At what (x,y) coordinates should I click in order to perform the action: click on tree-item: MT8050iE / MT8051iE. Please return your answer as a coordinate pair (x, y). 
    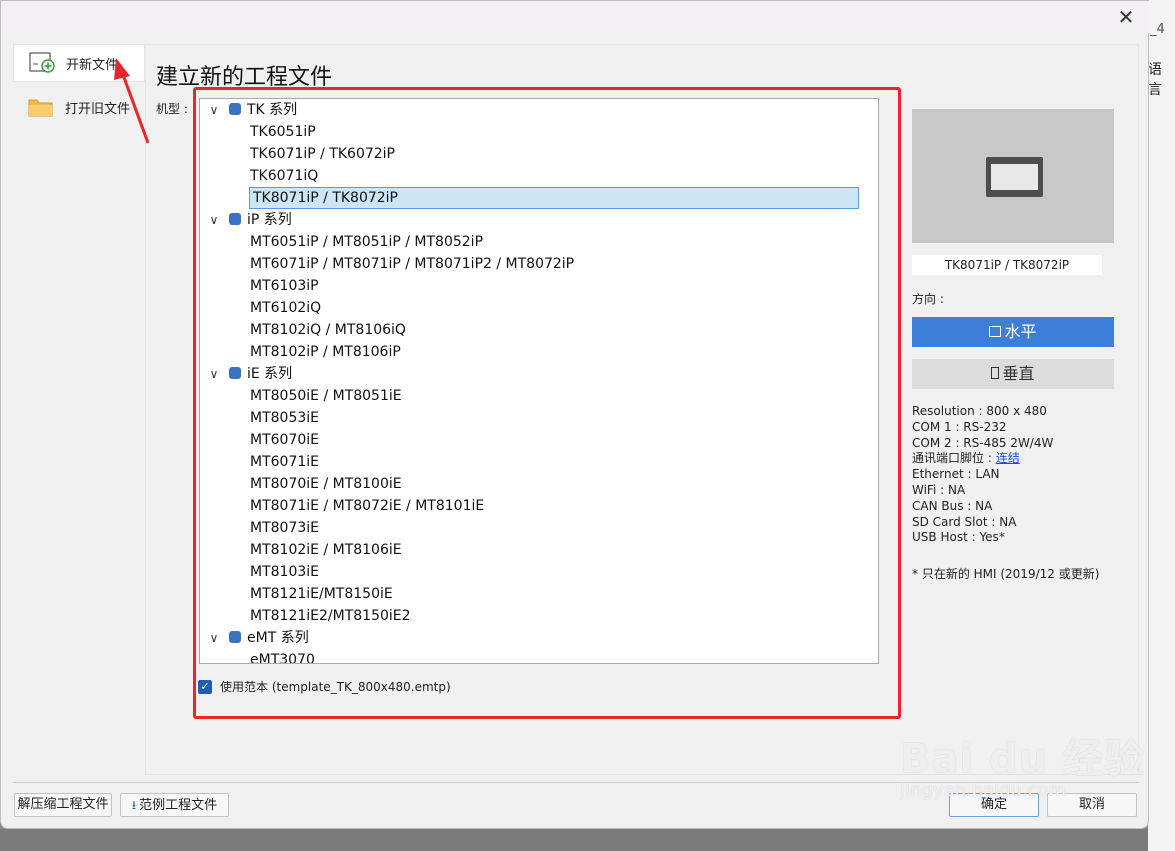
    Looking at the image, I should click on (326, 396).